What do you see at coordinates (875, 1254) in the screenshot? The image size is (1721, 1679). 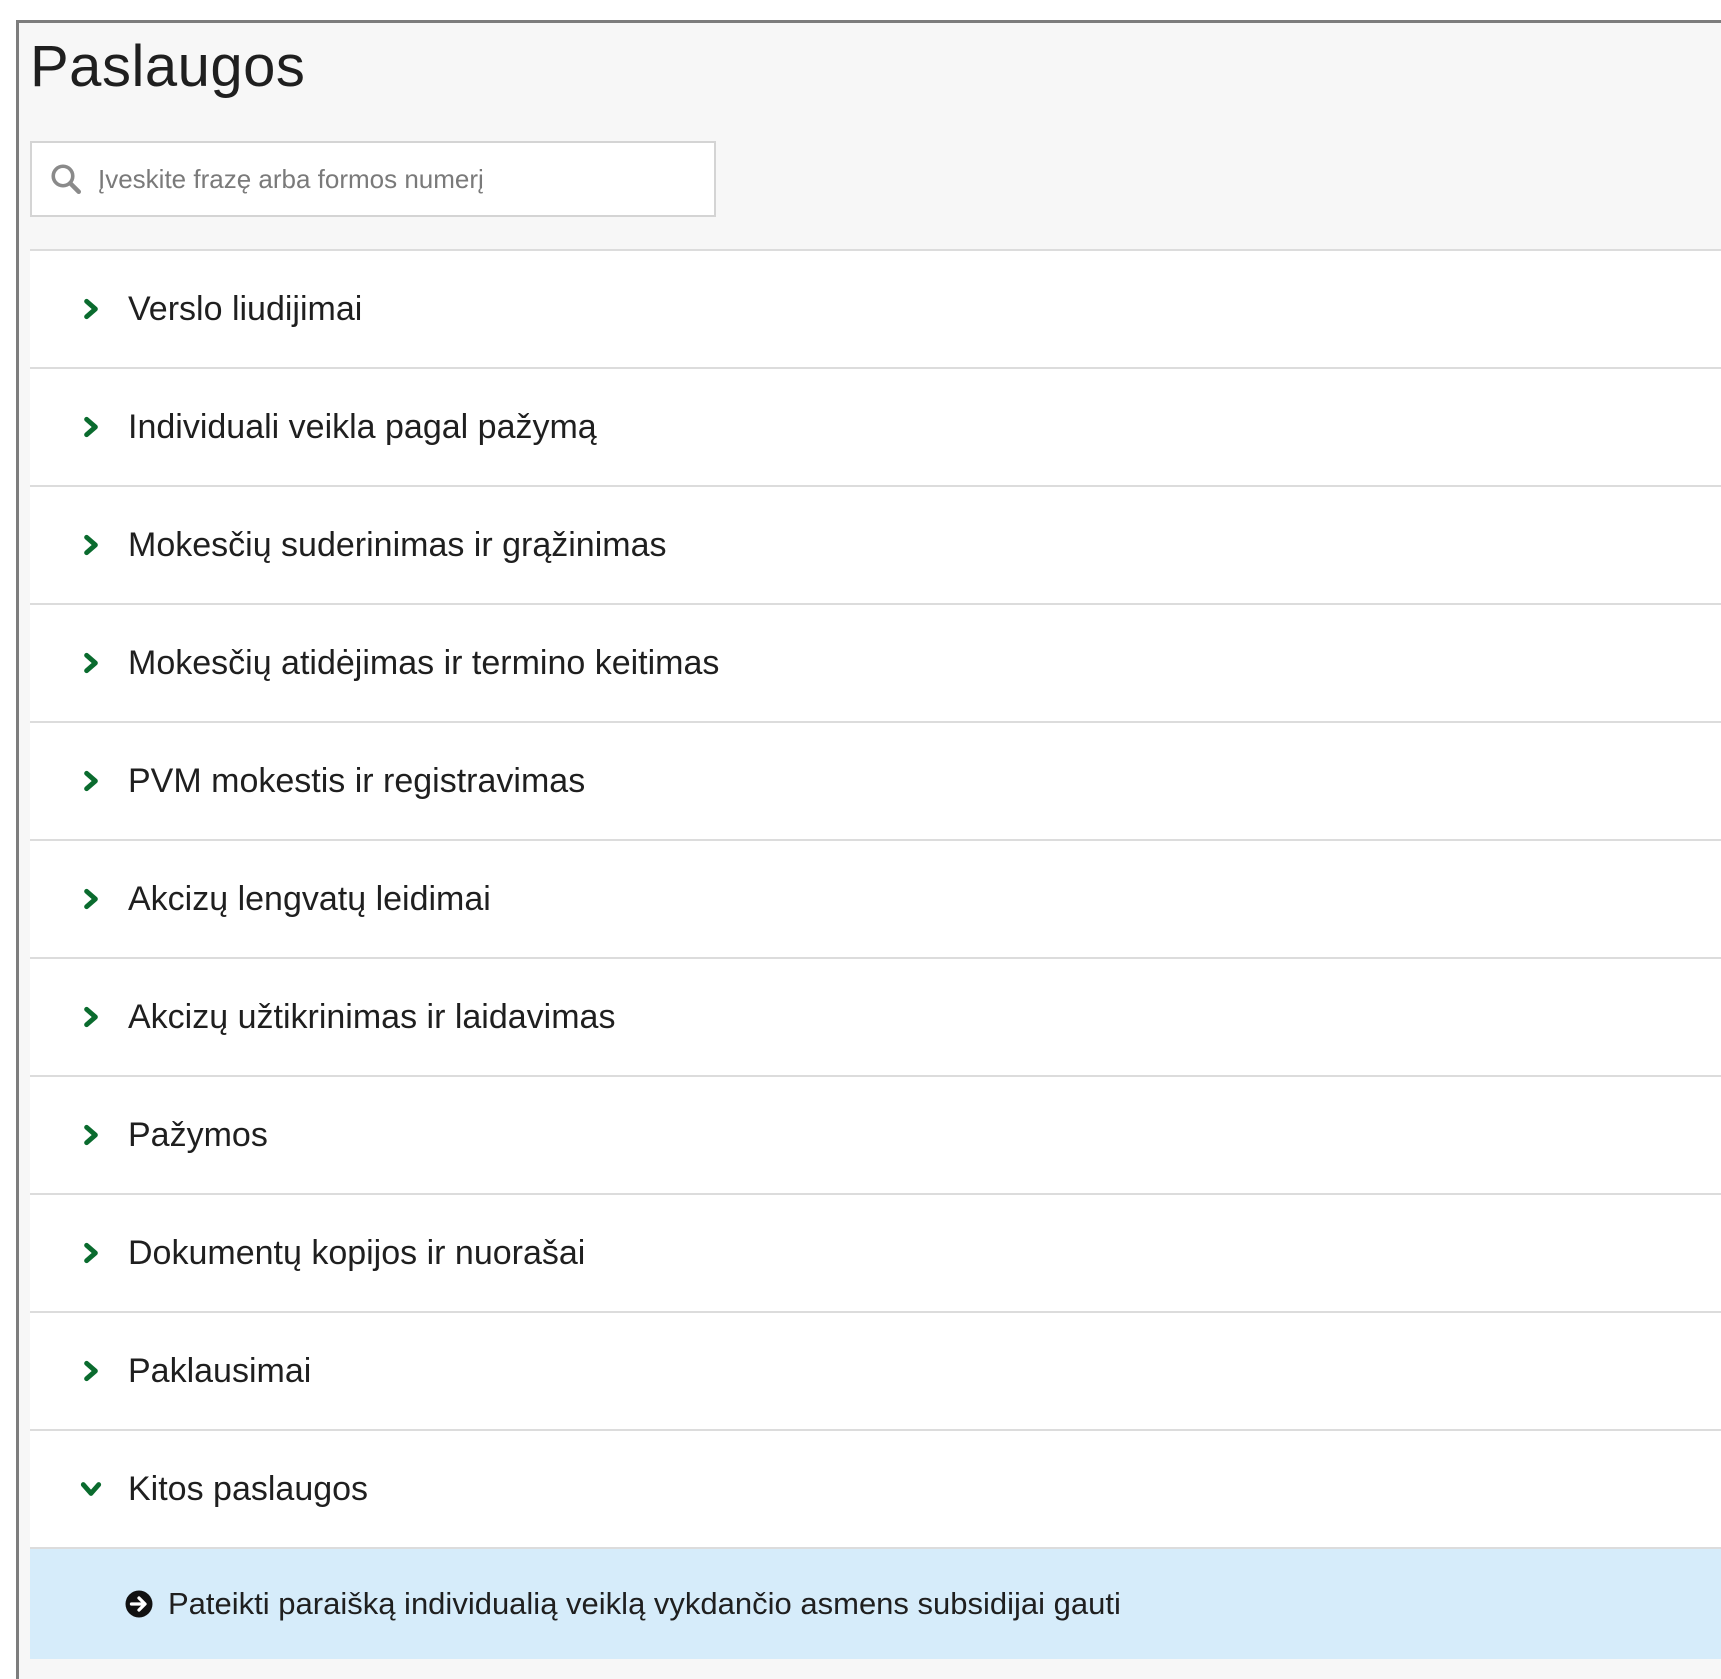 I see `accordion-item-dokumentu-kopijos: Dokumentų kopijos ir nuorašai` at bounding box center [875, 1254].